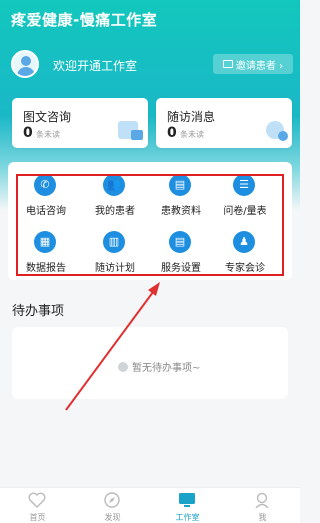  Describe the element at coordinates (166, 368) in the screenshot. I see `todo-empty-text: 暂无待办事项~` at that location.